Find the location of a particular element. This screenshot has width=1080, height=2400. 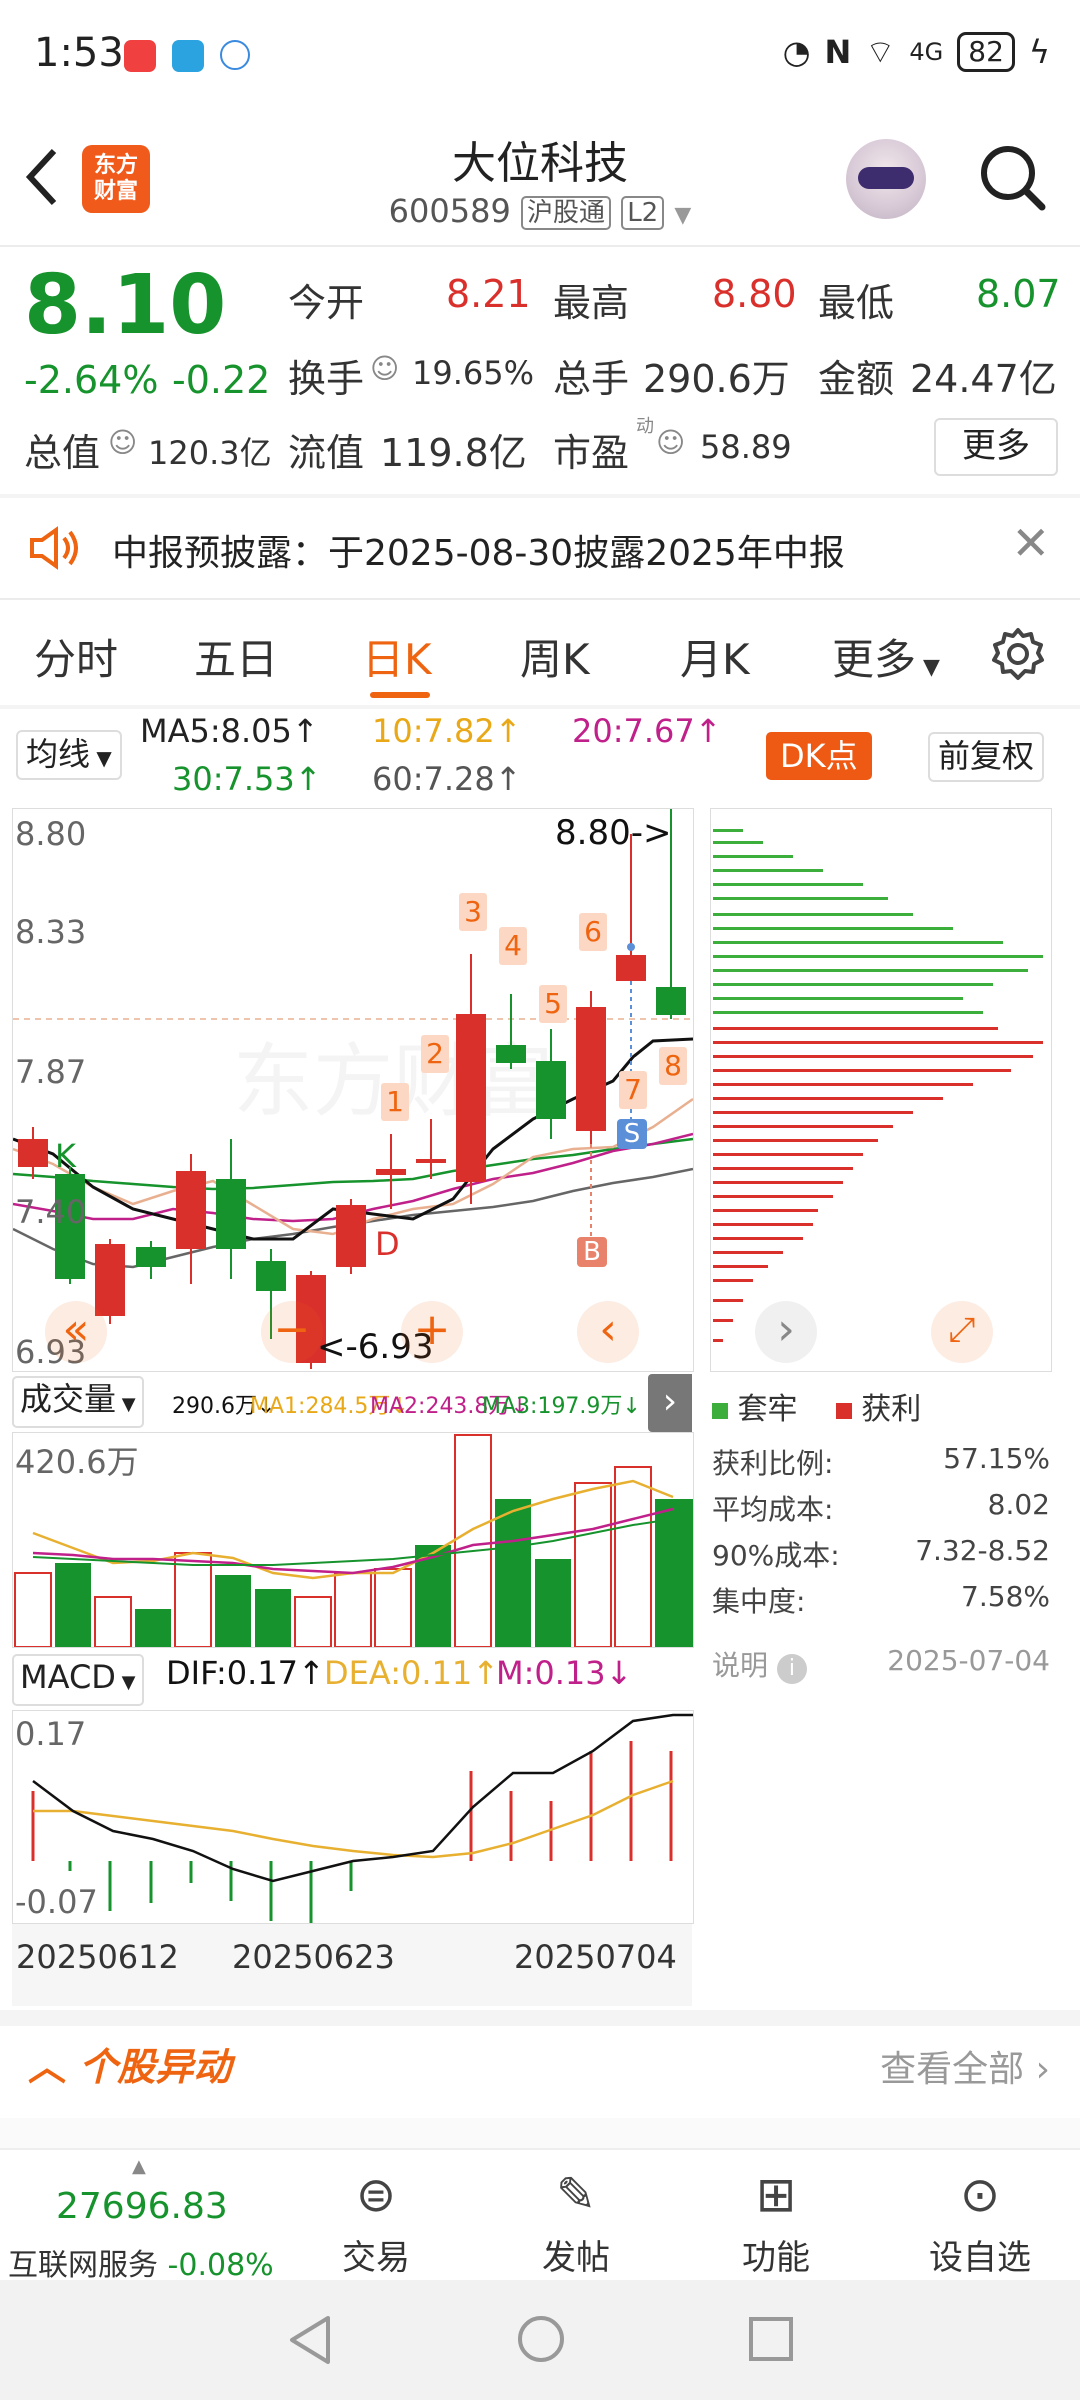

search-icon is located at coordinates (1013, 178).